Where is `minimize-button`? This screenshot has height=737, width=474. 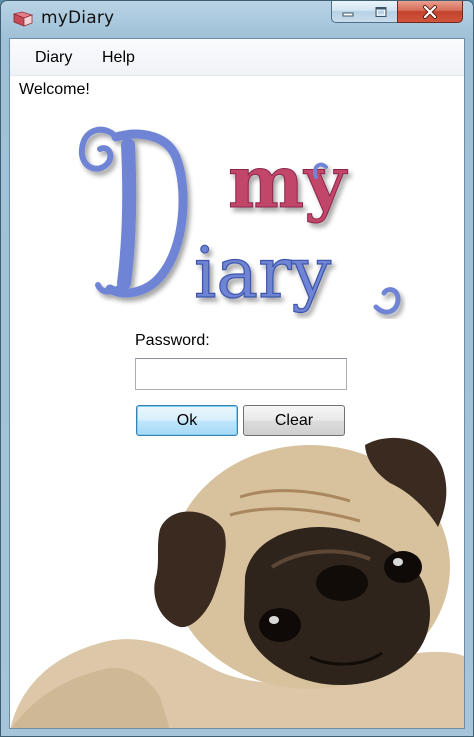
minimize-button is located at coordinates (348, 12).